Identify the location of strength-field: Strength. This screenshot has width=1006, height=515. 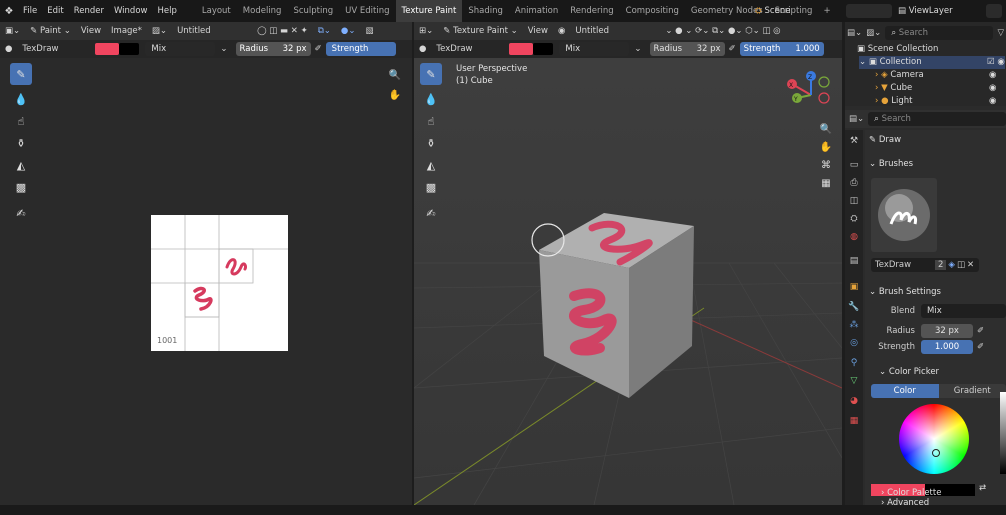
(360, 49).